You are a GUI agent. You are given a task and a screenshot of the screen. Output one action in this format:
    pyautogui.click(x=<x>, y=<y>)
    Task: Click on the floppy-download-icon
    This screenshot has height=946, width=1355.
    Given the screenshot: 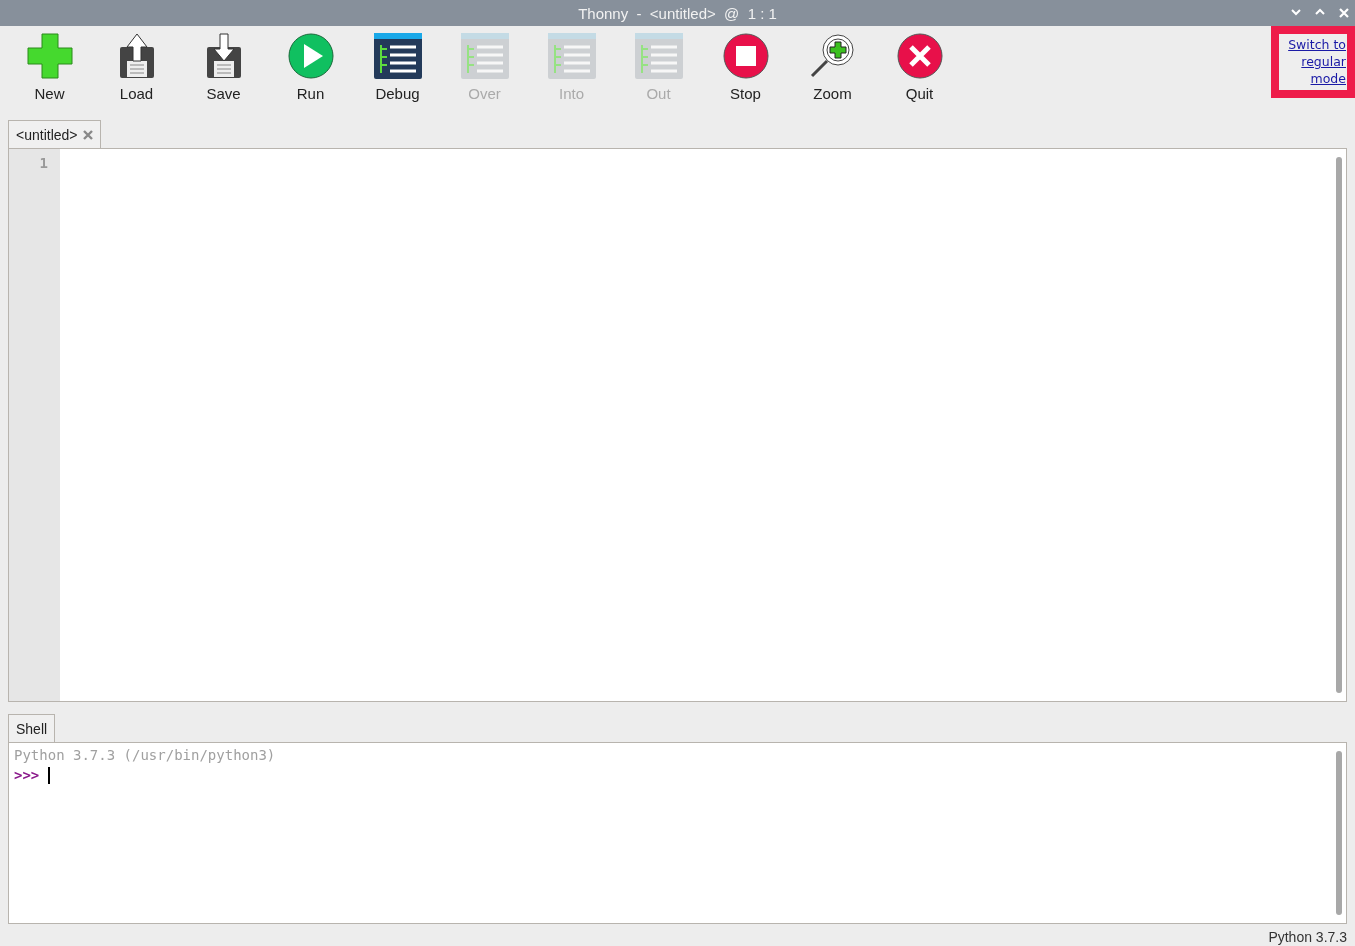 What is the action you would take?
    pyautogui.click(x=223, y=56)
    